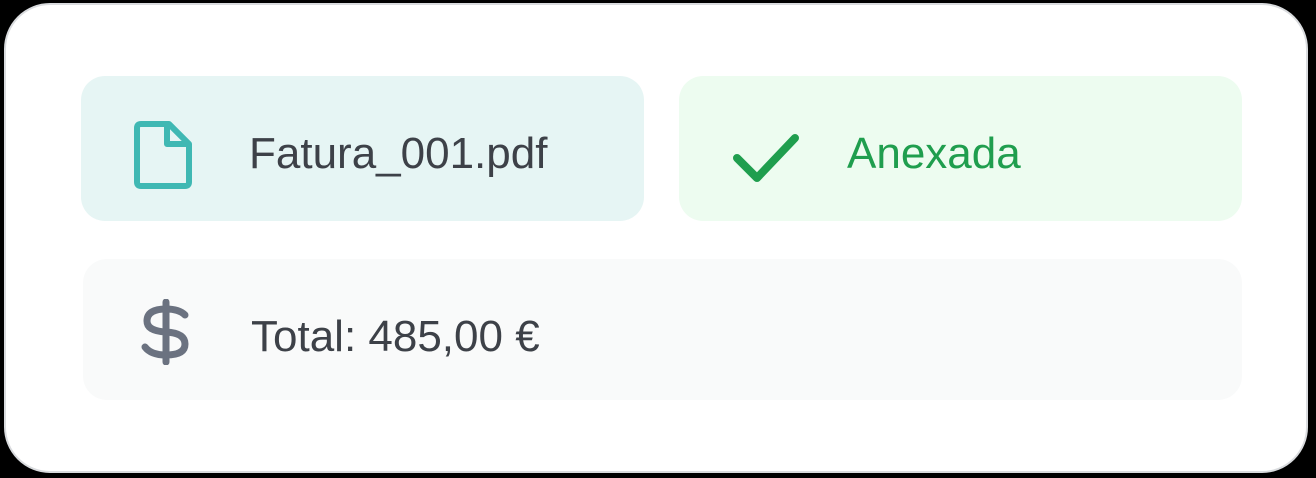  What do you see at coordinates (398, 153) in the screenshot?
I see `file-name: Fatura_001.pdf` at bounding box center [398, 153].